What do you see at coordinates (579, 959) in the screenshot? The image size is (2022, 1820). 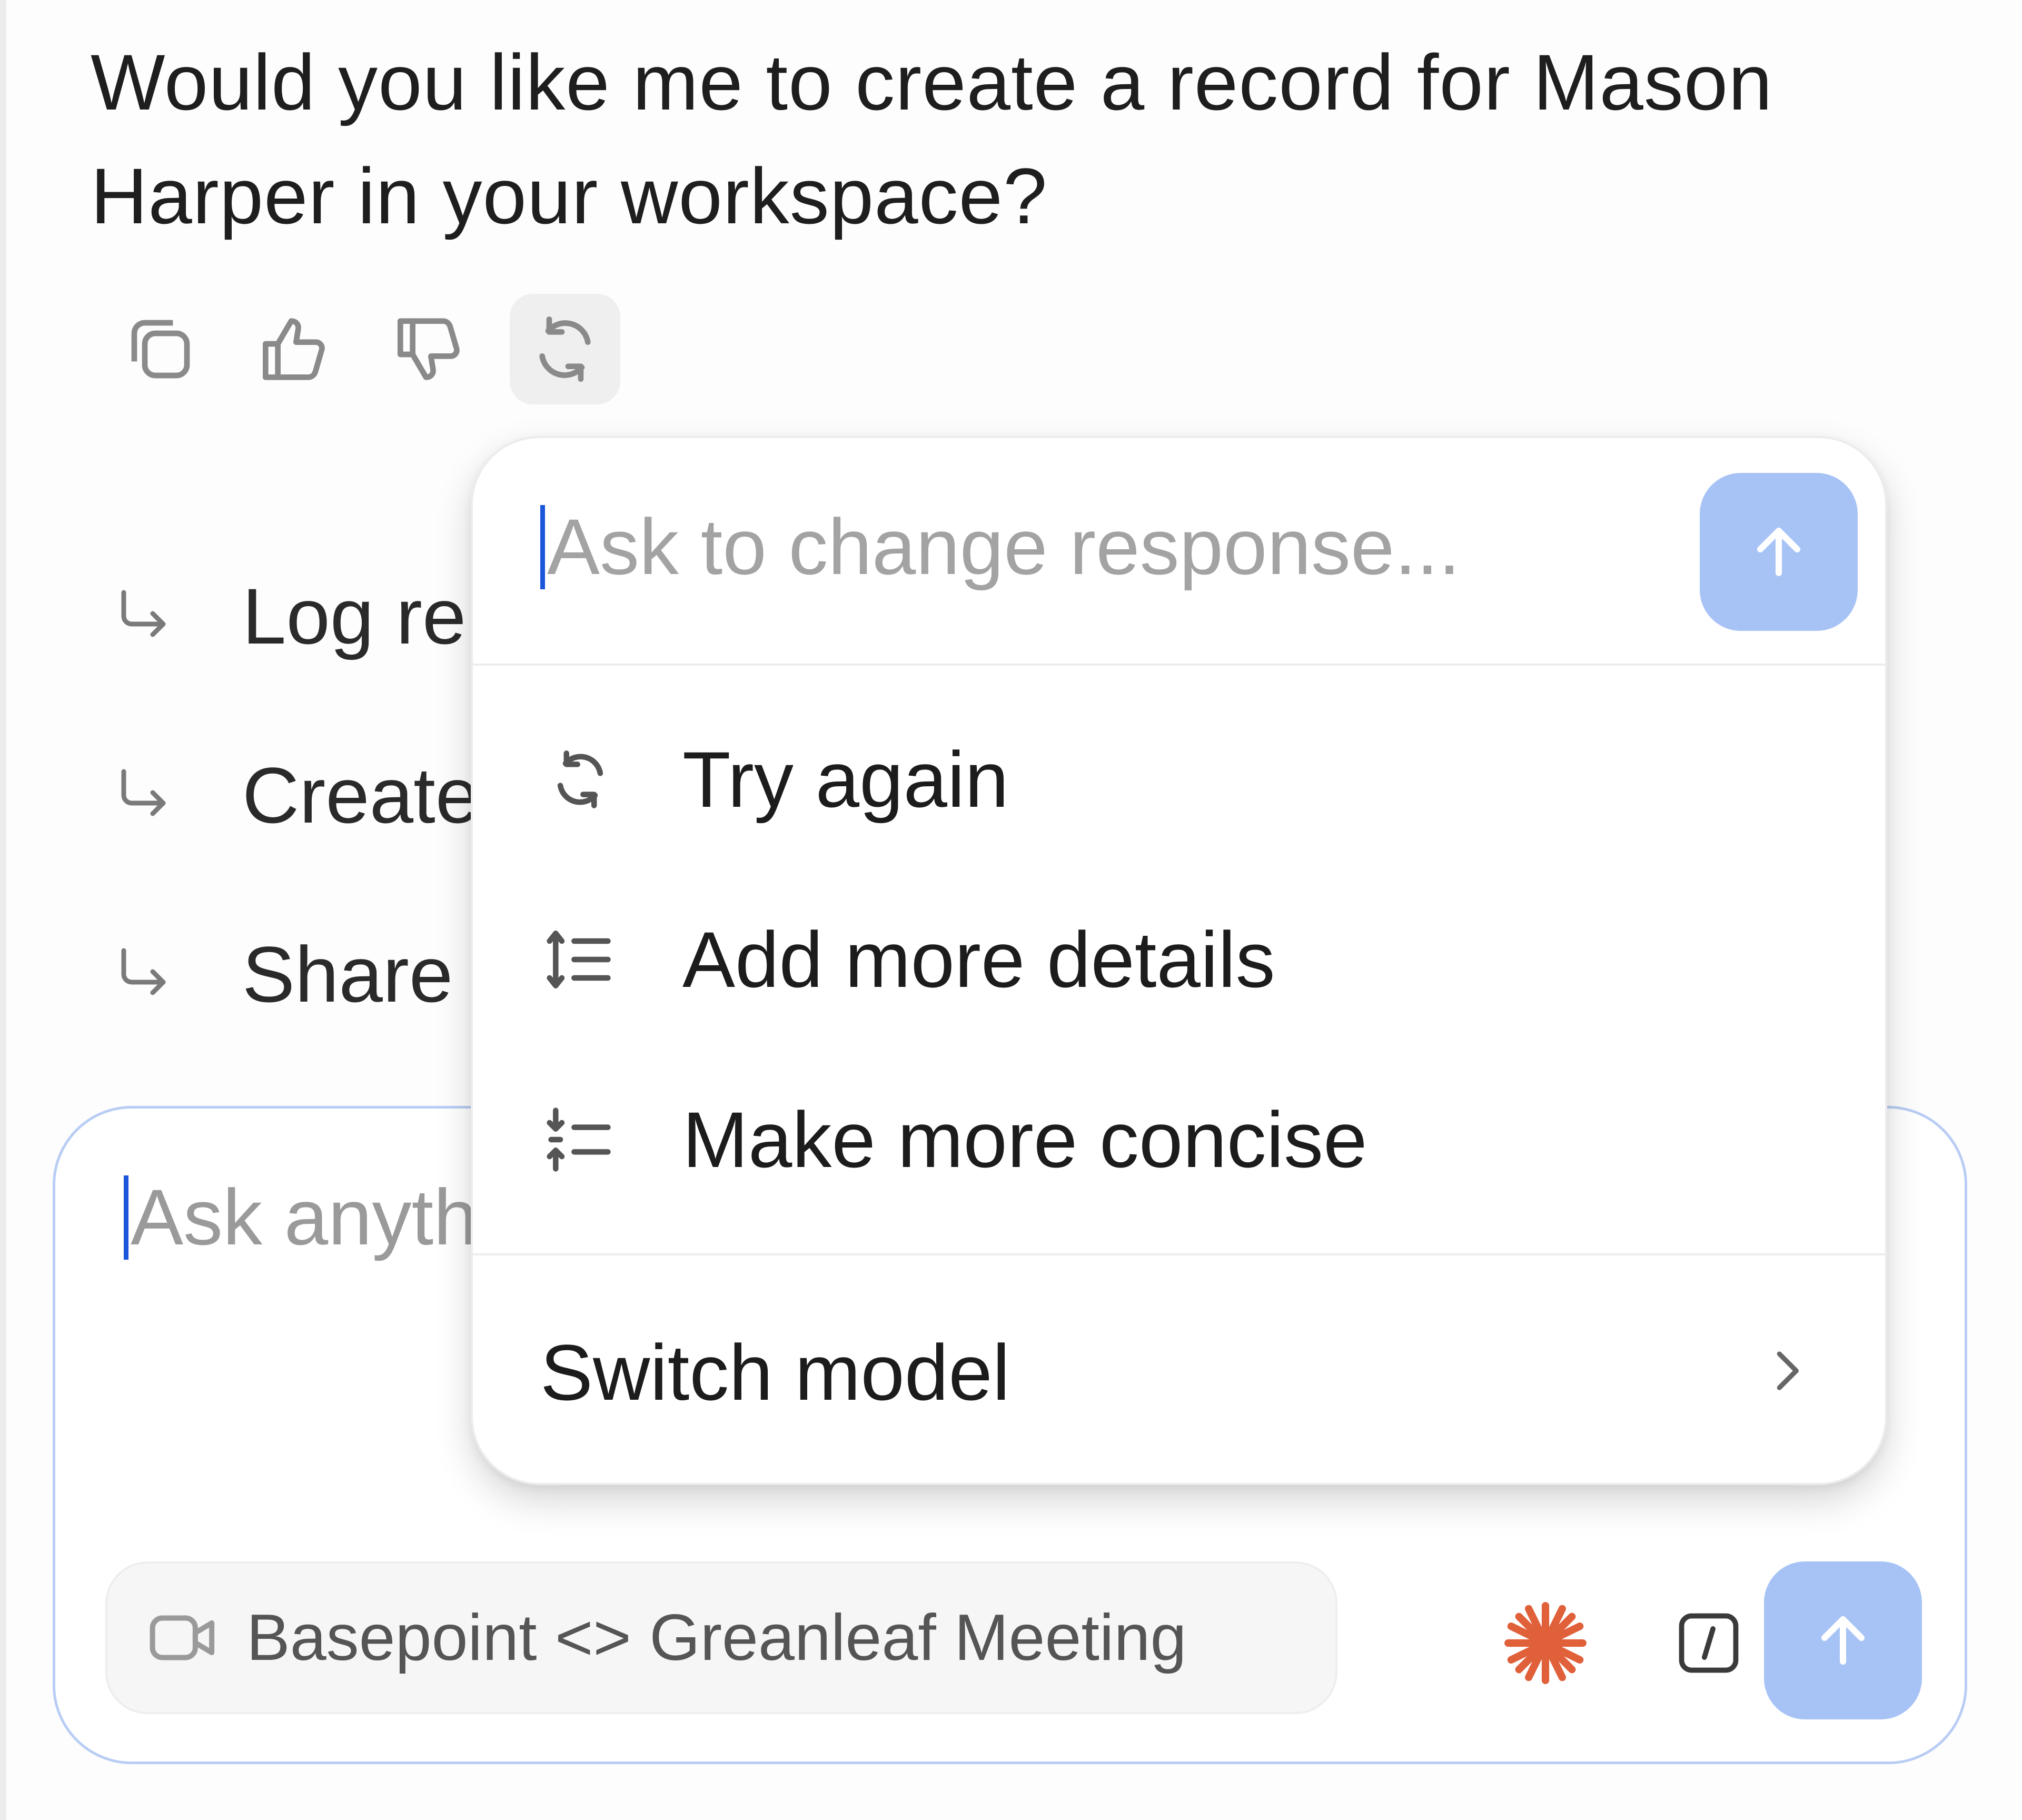 I see `expand-list-icon` at bounding box center [579, 959].